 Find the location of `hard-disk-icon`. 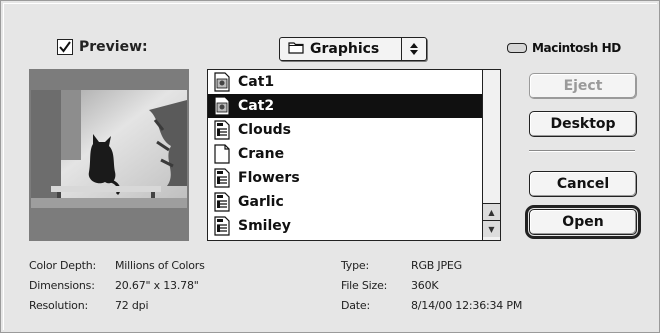

hard-disk-icon is located at coordinates (517, 48).